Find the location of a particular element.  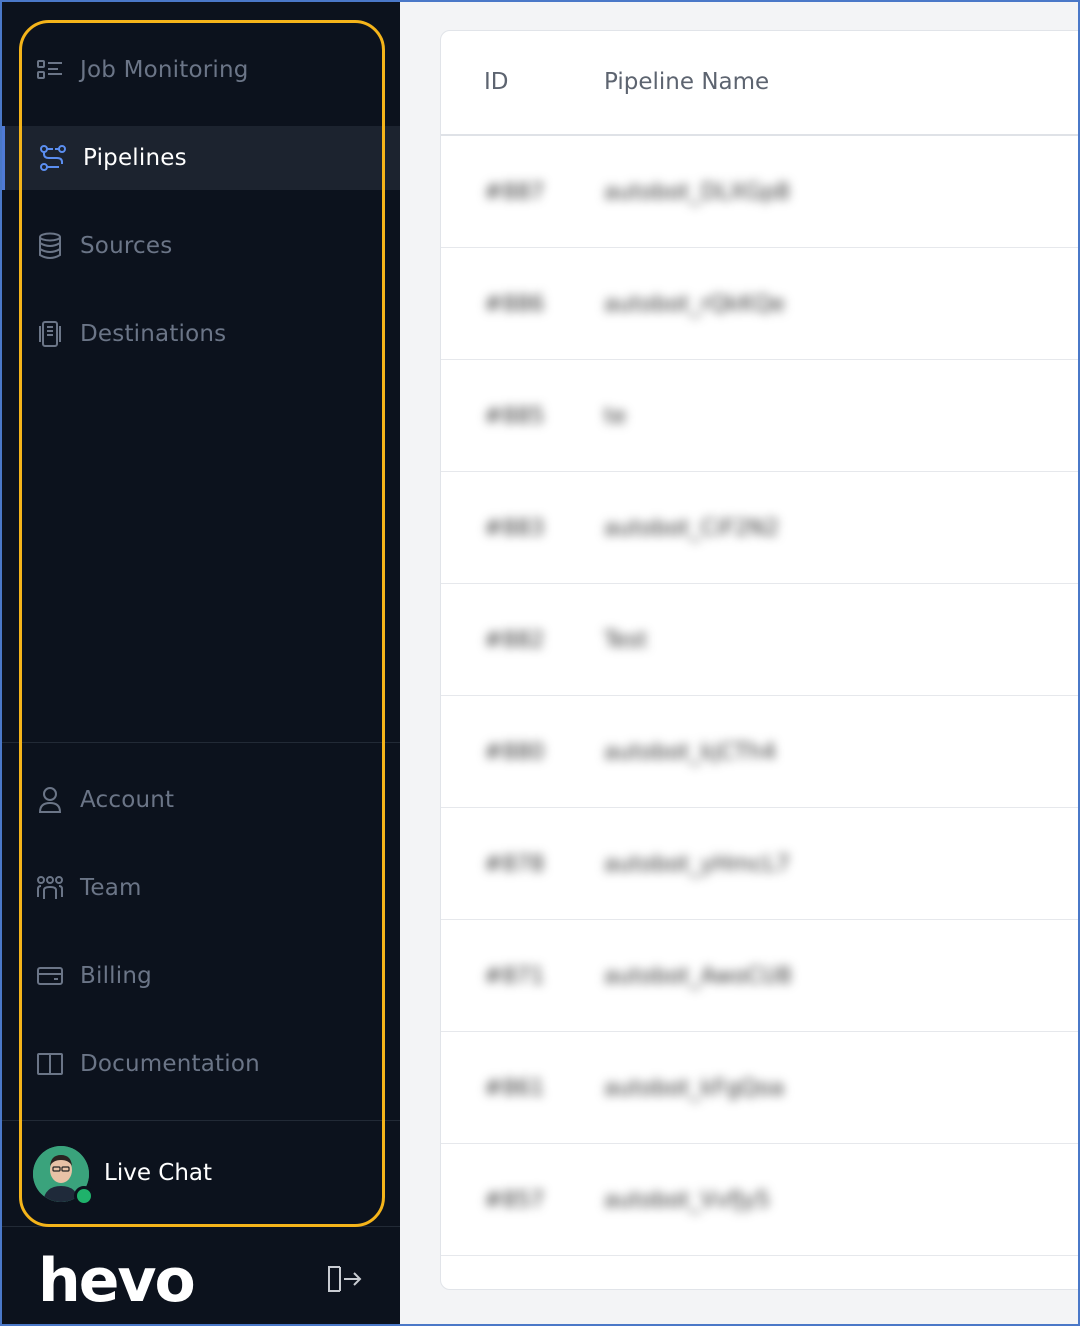

database-icon is located at coordinates (50, 246).